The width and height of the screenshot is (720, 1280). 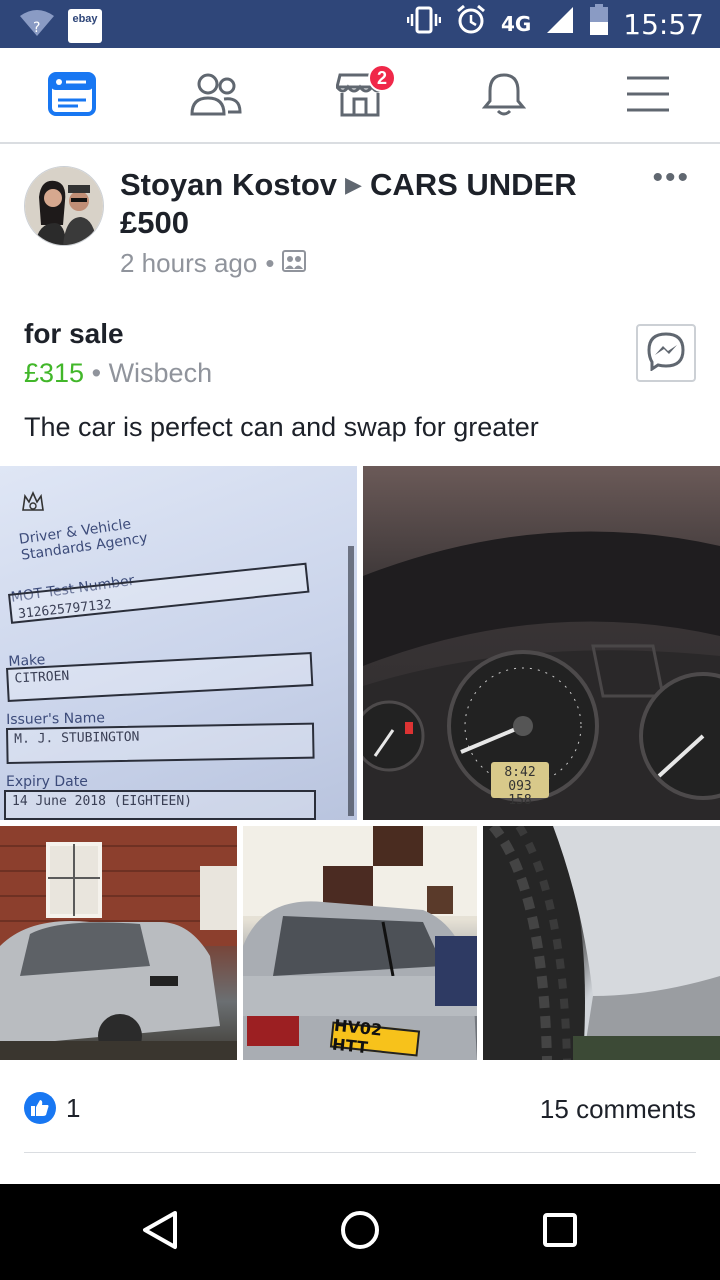 I want to click on hamburger-icon, so click(x=648, y=96).